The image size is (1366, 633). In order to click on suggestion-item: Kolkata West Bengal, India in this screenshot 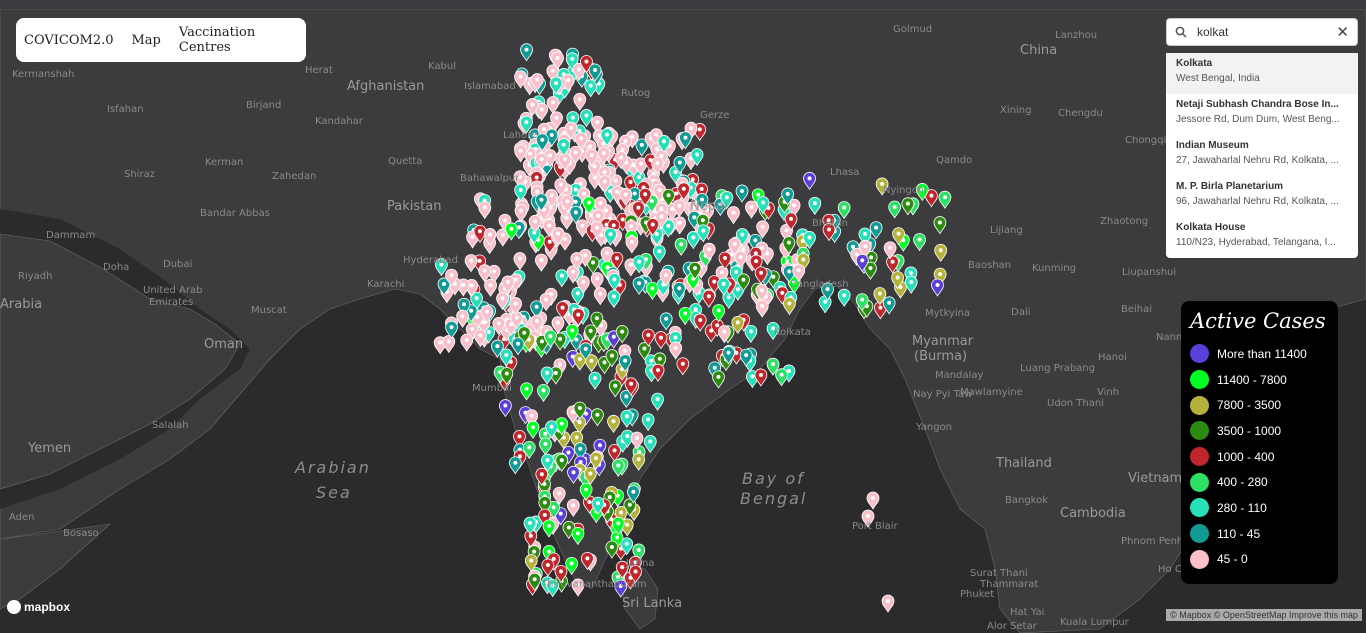, I will do `click(1262, 73)`.